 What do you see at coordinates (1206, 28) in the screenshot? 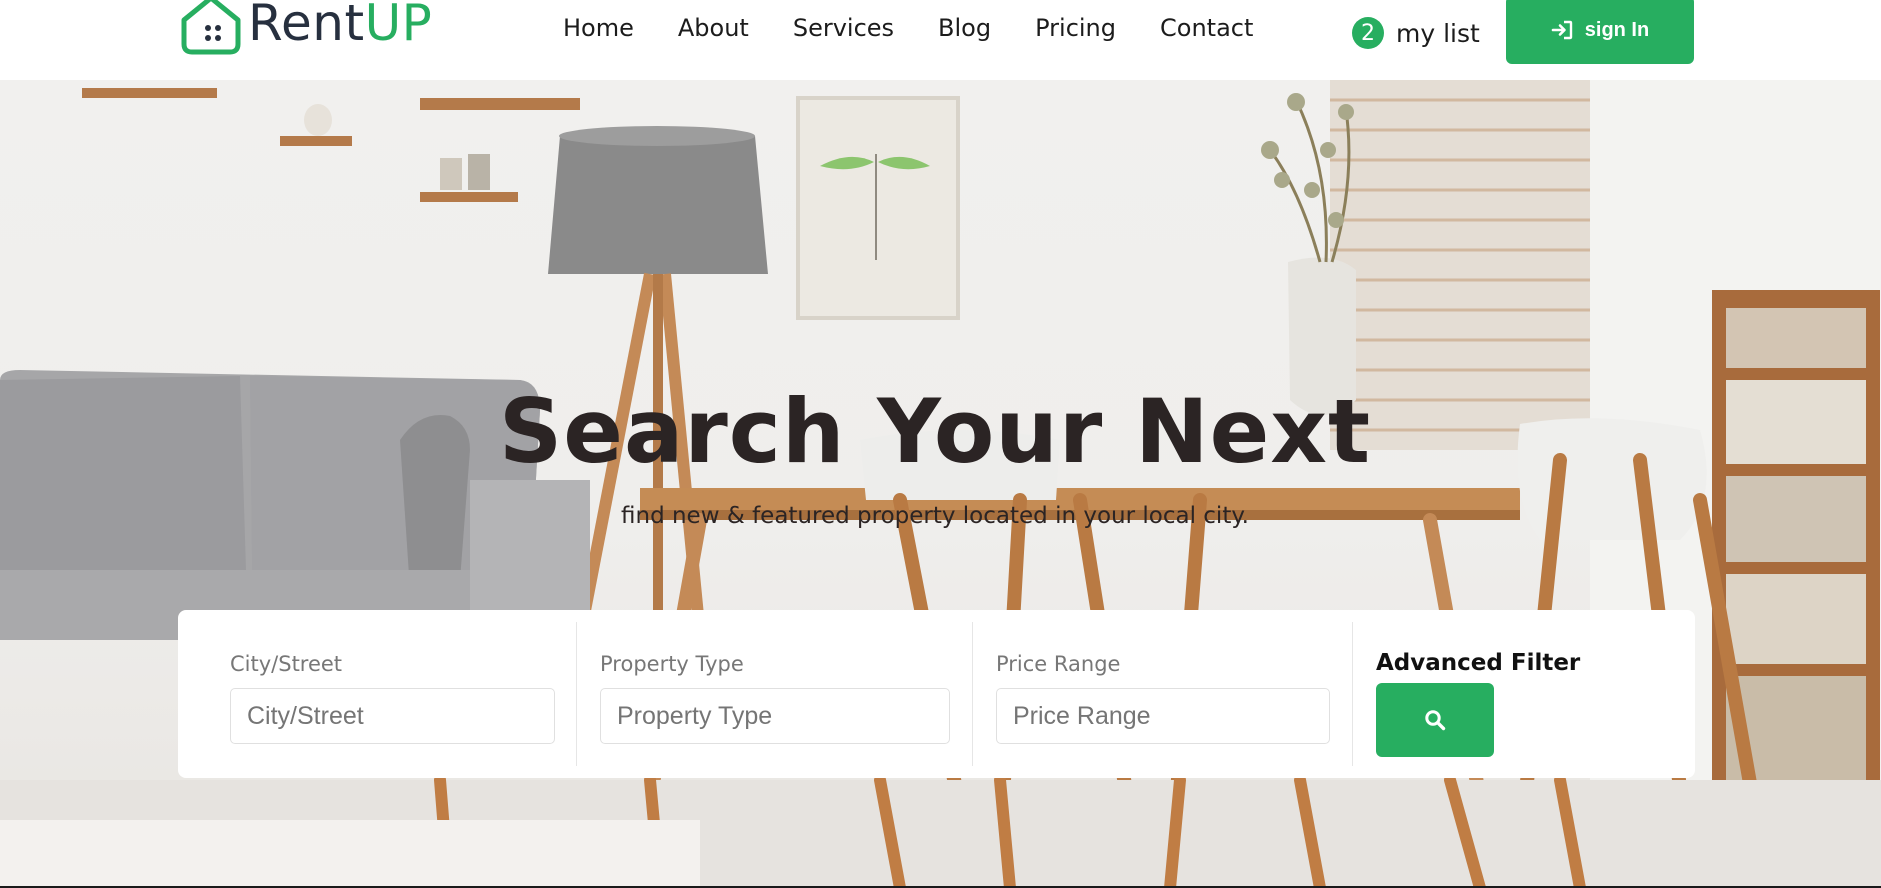
I see `nav-contact: Contact` at bounding box center [1206, 28].